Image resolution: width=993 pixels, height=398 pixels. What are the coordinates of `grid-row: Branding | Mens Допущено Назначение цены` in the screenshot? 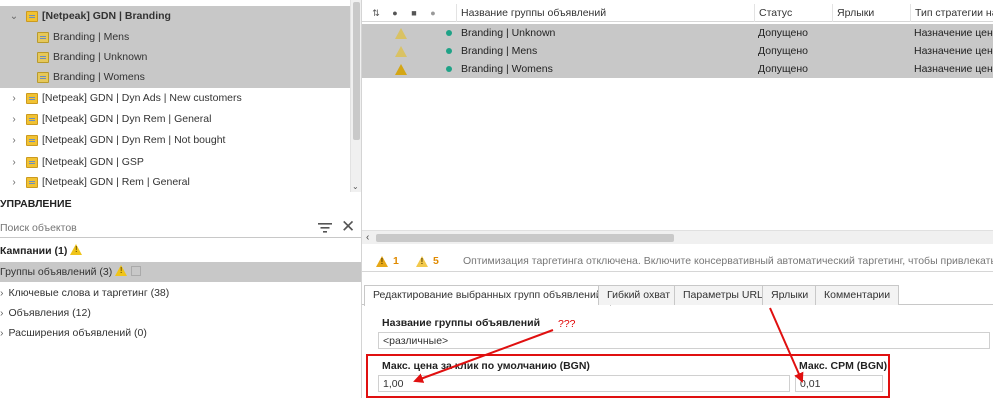 It's located at (677, 51).